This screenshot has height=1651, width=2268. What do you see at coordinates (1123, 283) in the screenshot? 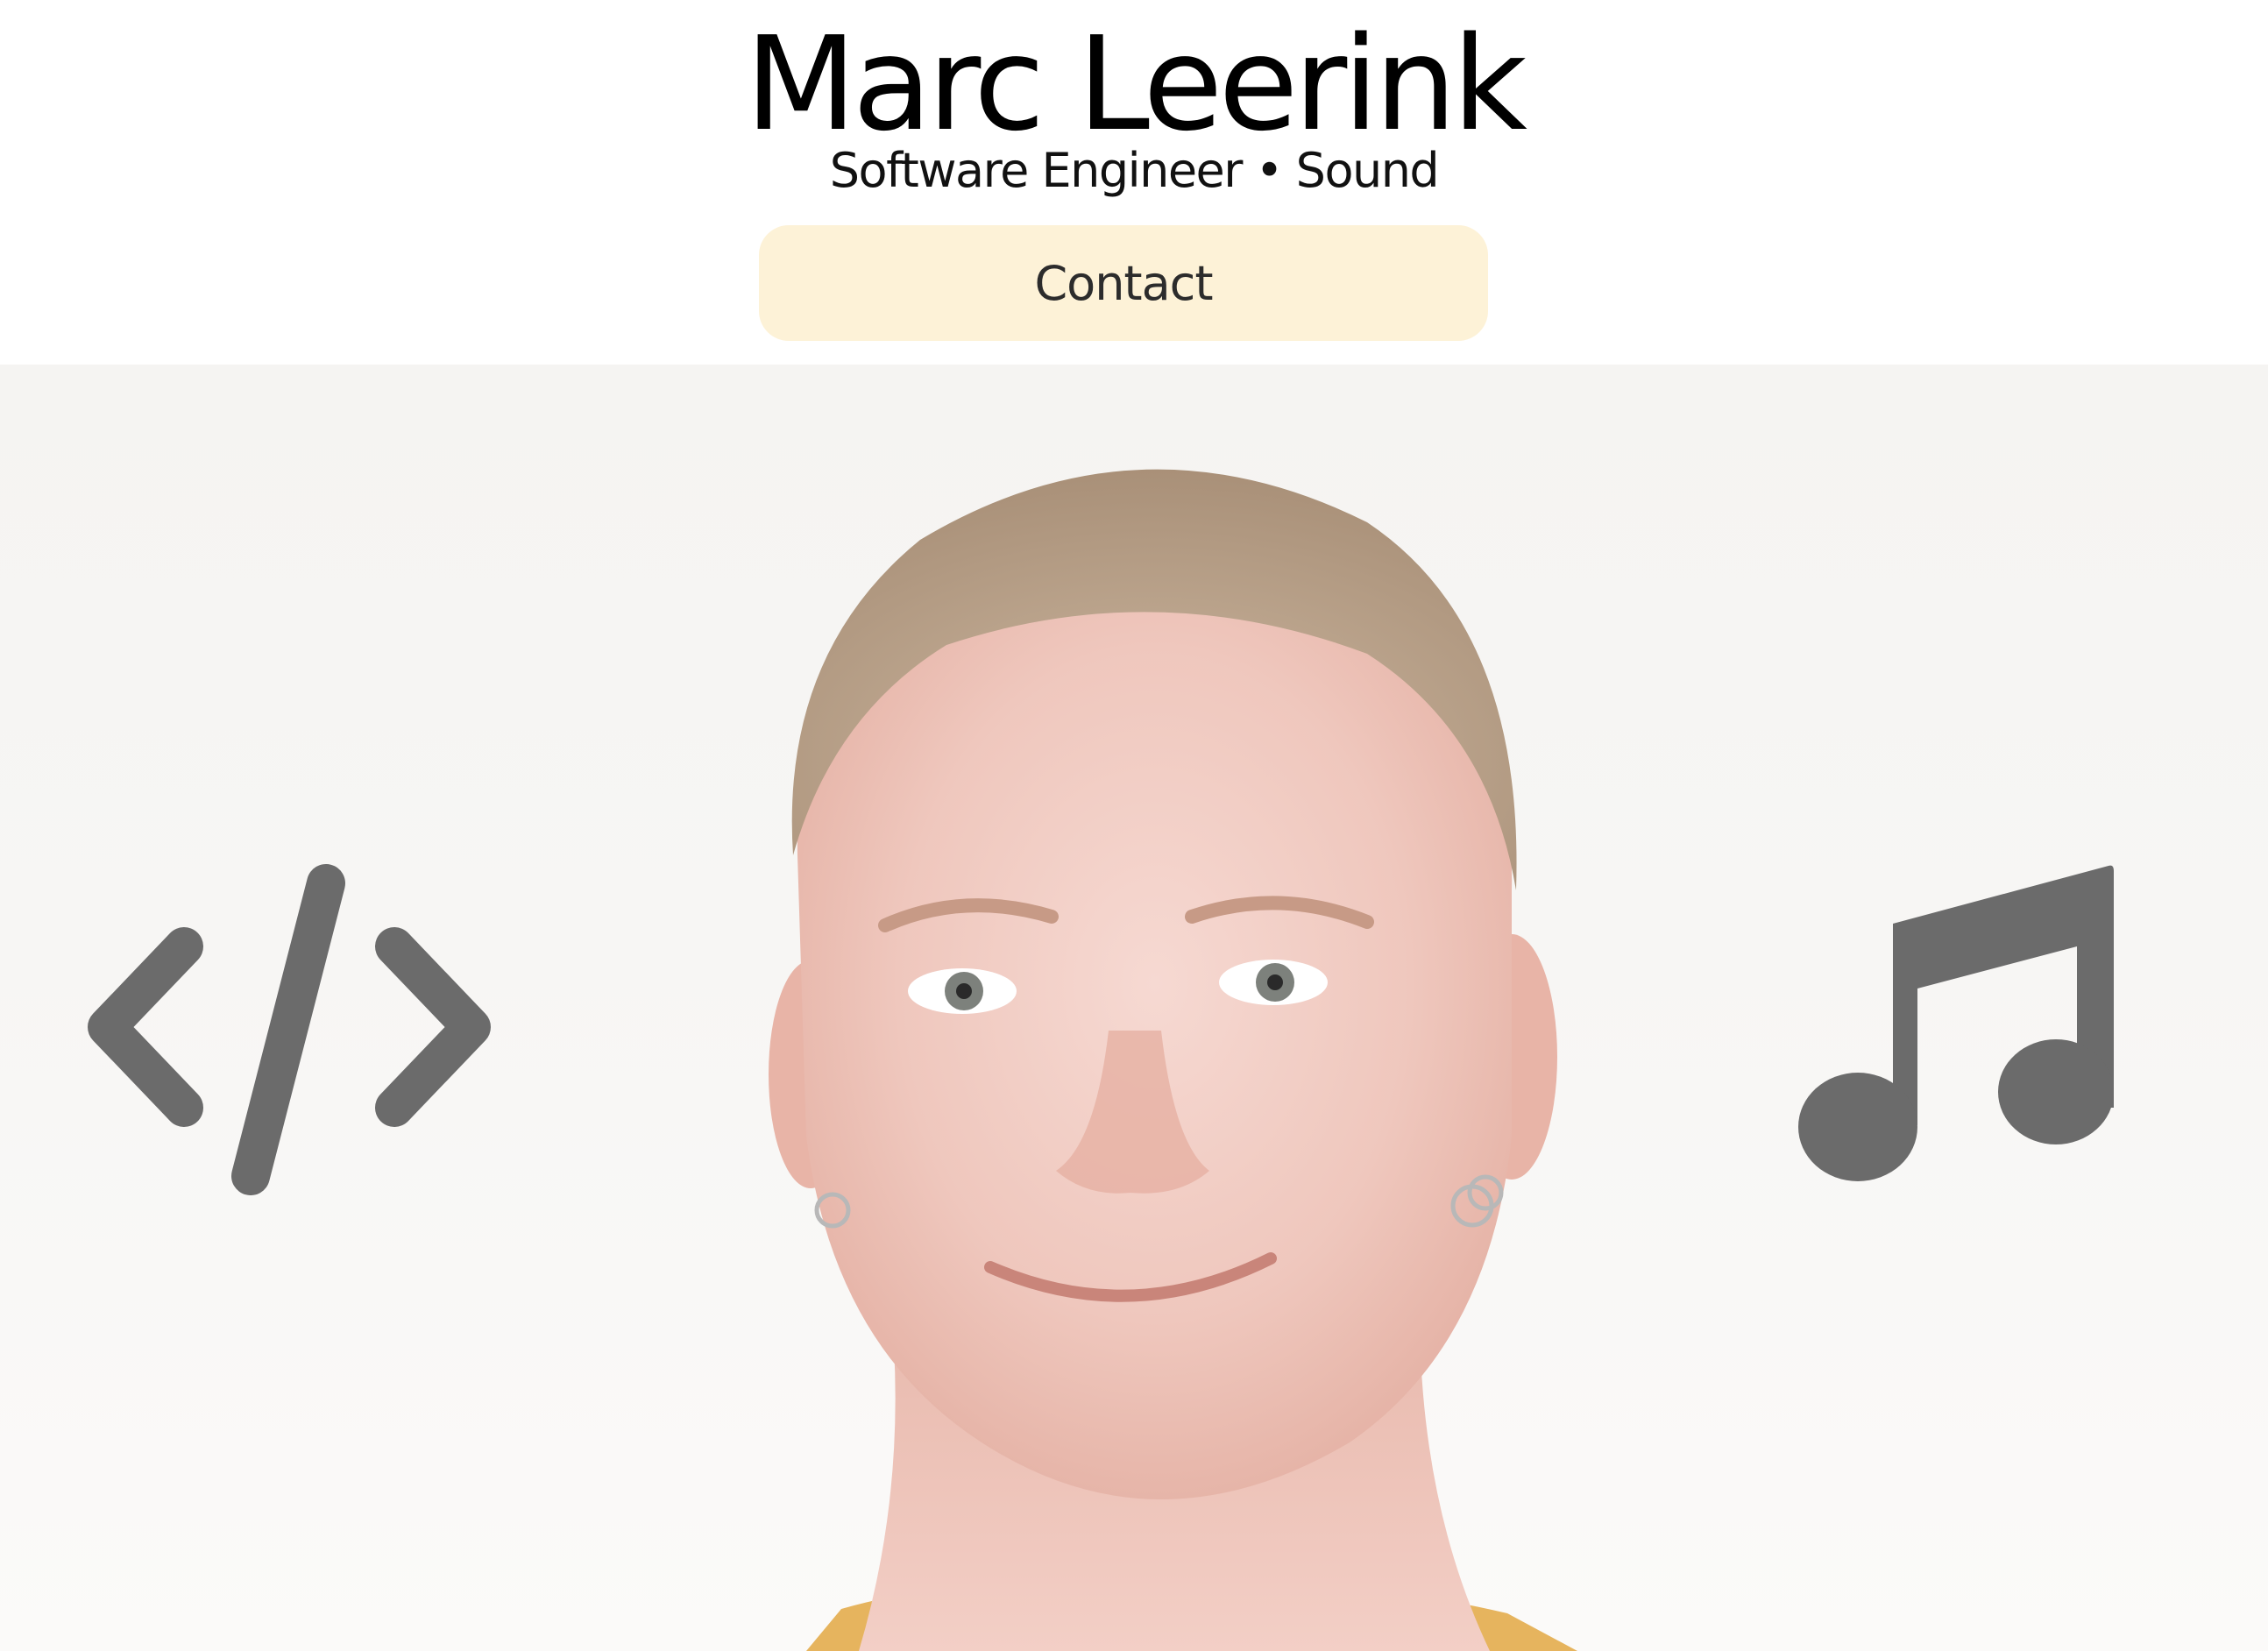
I see `contact-button: Contact` at bounding box center [1123, 283].